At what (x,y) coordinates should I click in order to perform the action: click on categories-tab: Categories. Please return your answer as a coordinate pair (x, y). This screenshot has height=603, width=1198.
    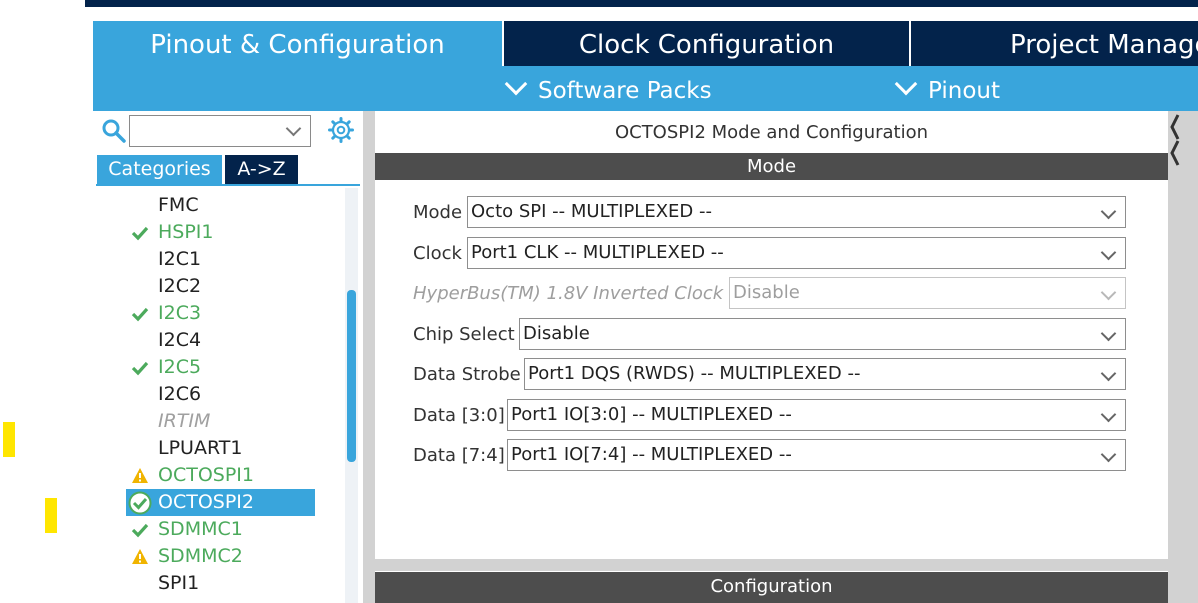
    Looking at the image, I should click on (159, 169).